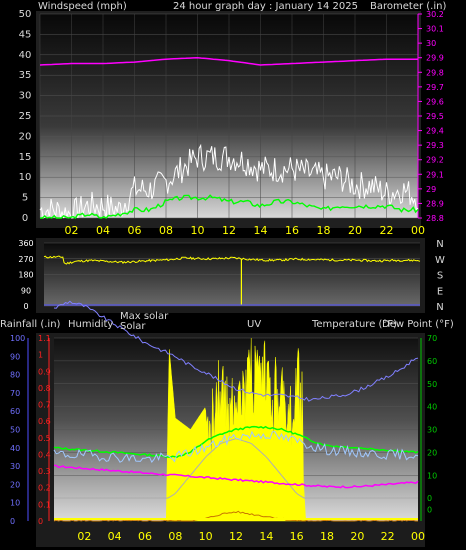  Describe the element at coordinates (166, 230) in the screenshot. I see `p1-x-tick-label: 08` at that location.